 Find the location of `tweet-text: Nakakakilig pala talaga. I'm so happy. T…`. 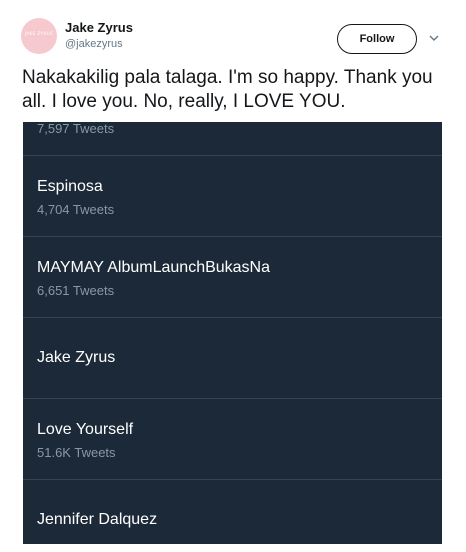

tweet-text: Nakakakilig pala talaga. I'm so happy. T… is located at coordinates (227, 89).